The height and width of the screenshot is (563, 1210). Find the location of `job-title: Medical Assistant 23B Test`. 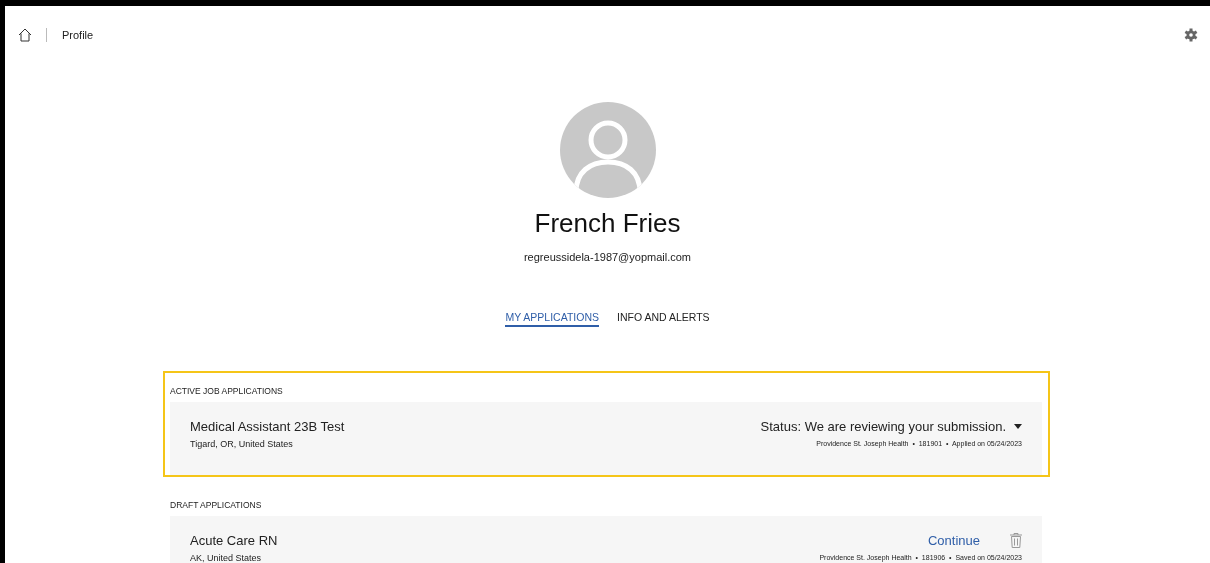

job-title: Medical Assistant 23B Test is located at coordinates (267, 426).